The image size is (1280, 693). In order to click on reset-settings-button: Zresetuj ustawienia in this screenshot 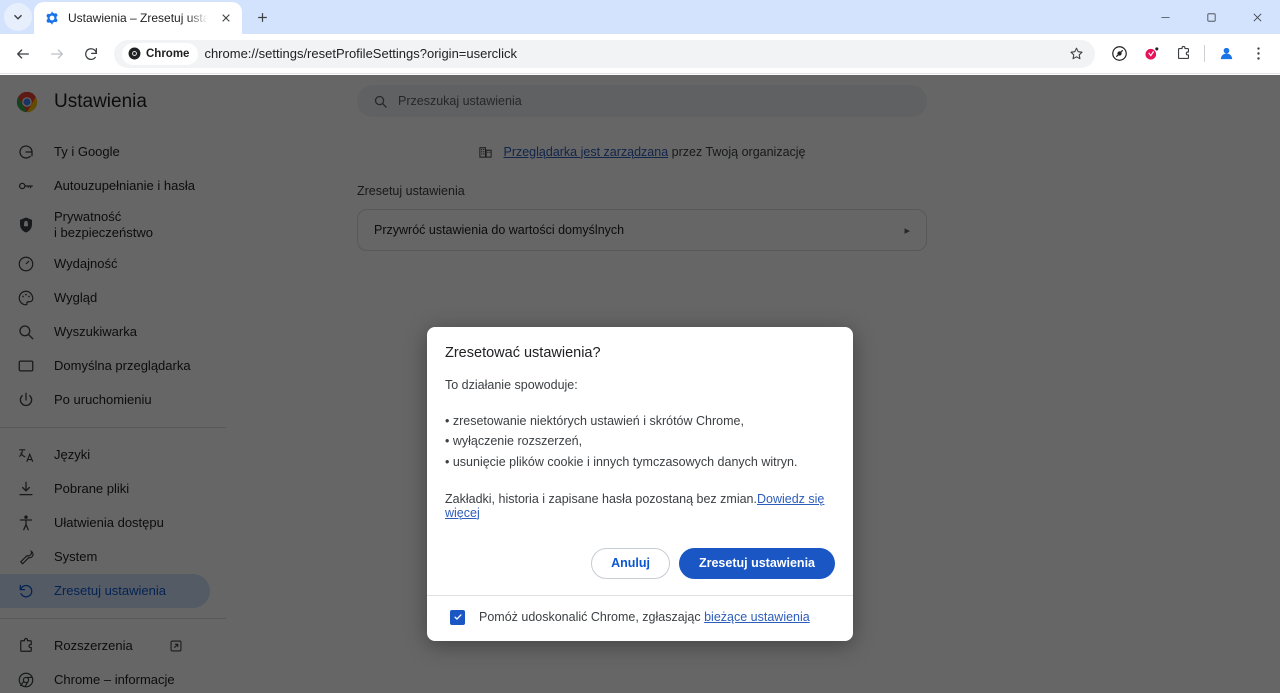, I will do `click(756, 563)`.